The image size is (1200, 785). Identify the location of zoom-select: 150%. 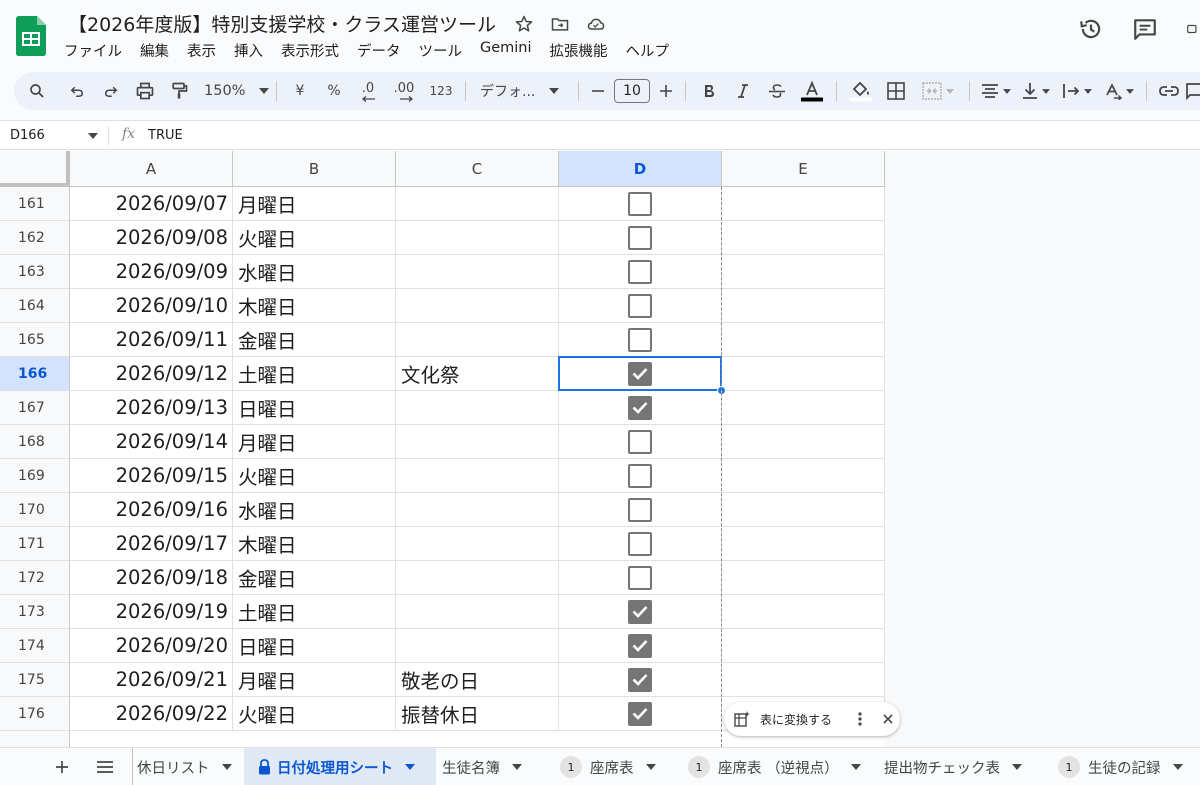
(233, 91).